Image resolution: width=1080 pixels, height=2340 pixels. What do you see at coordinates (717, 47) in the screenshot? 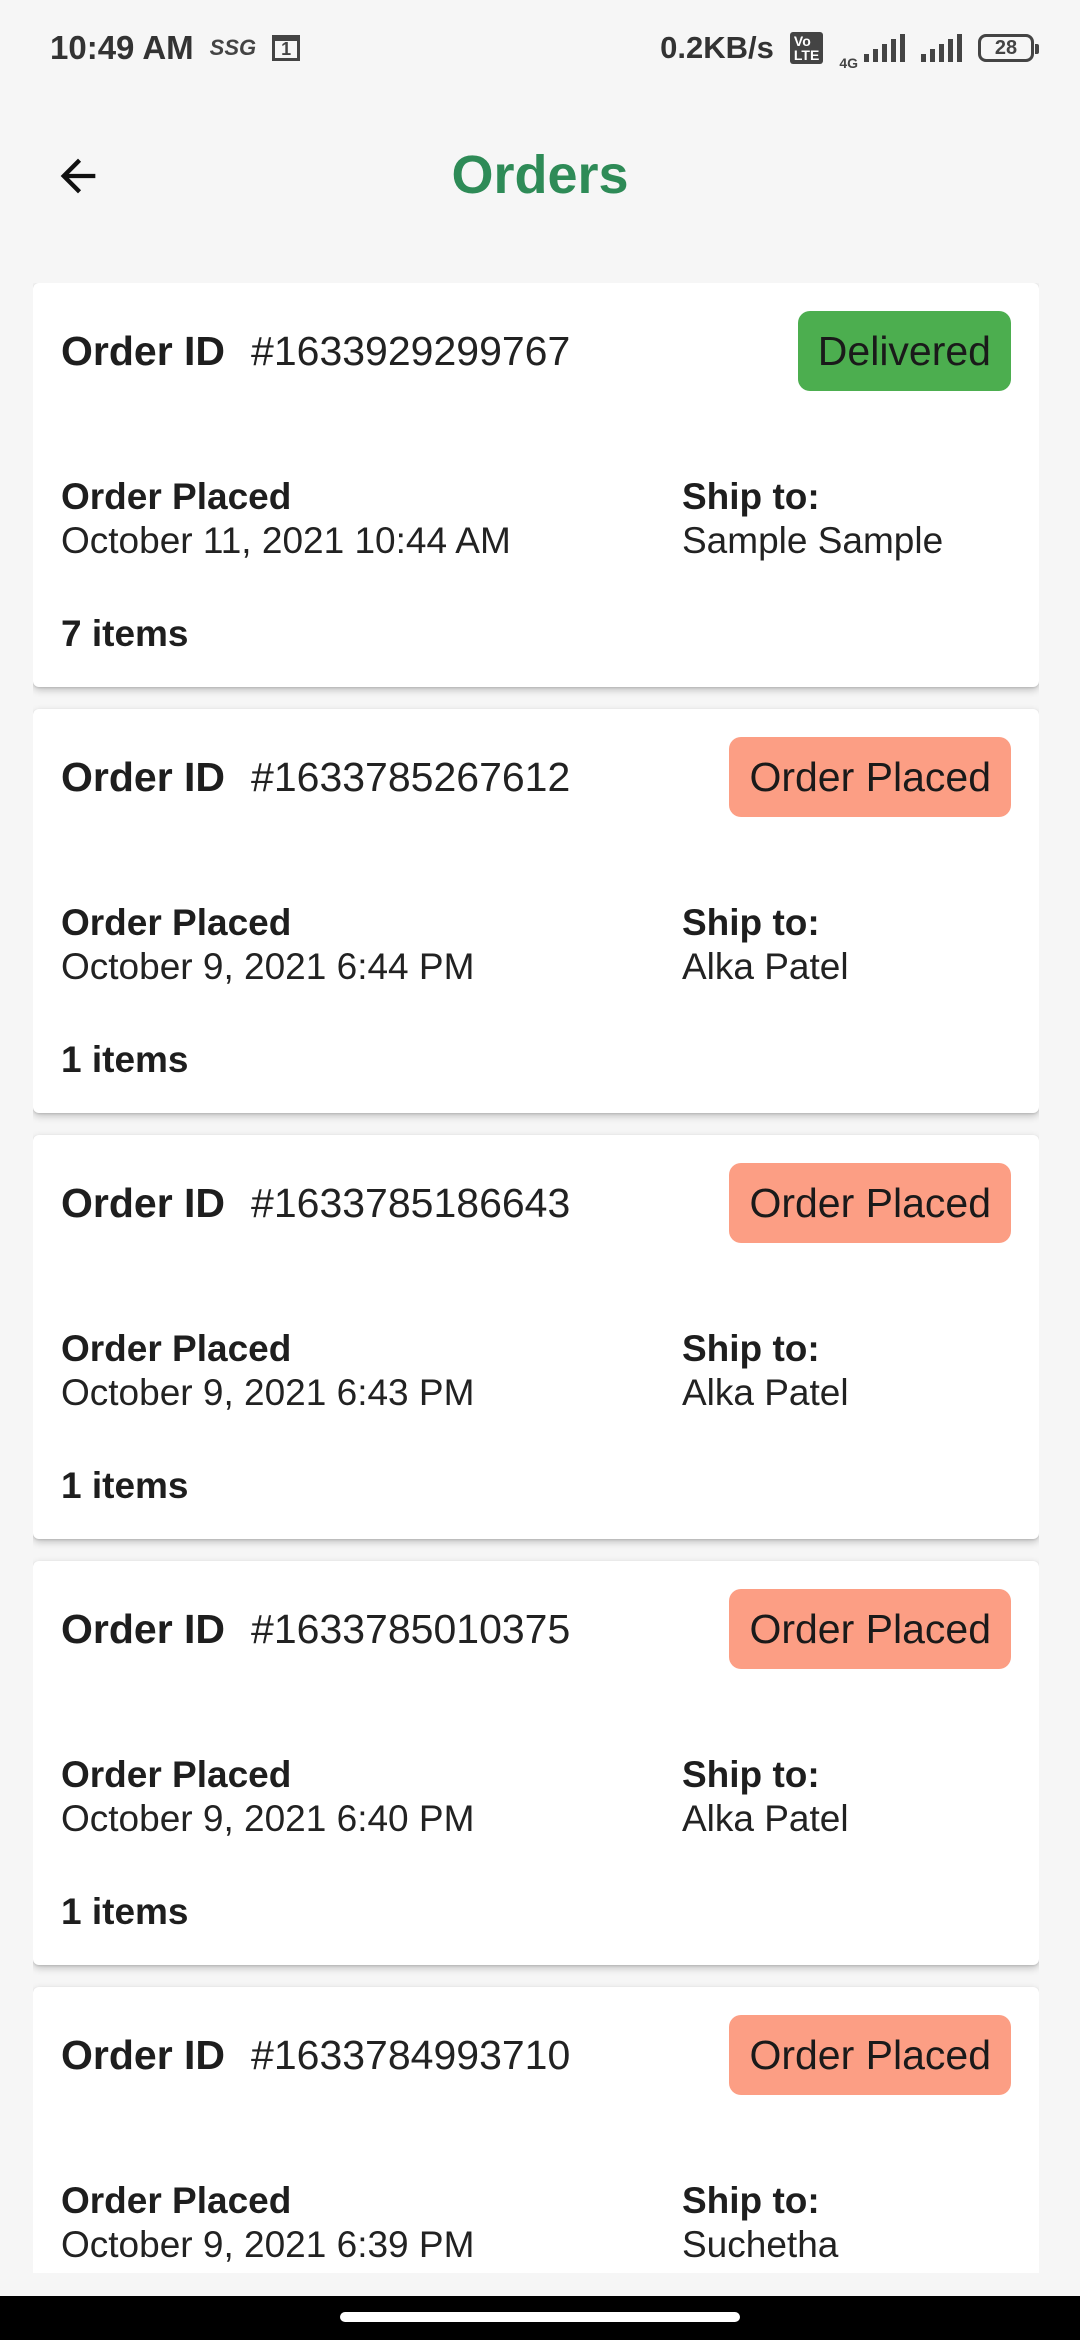
I see `network-speed: 0.2KB/s` at bounding box center [717, 47].